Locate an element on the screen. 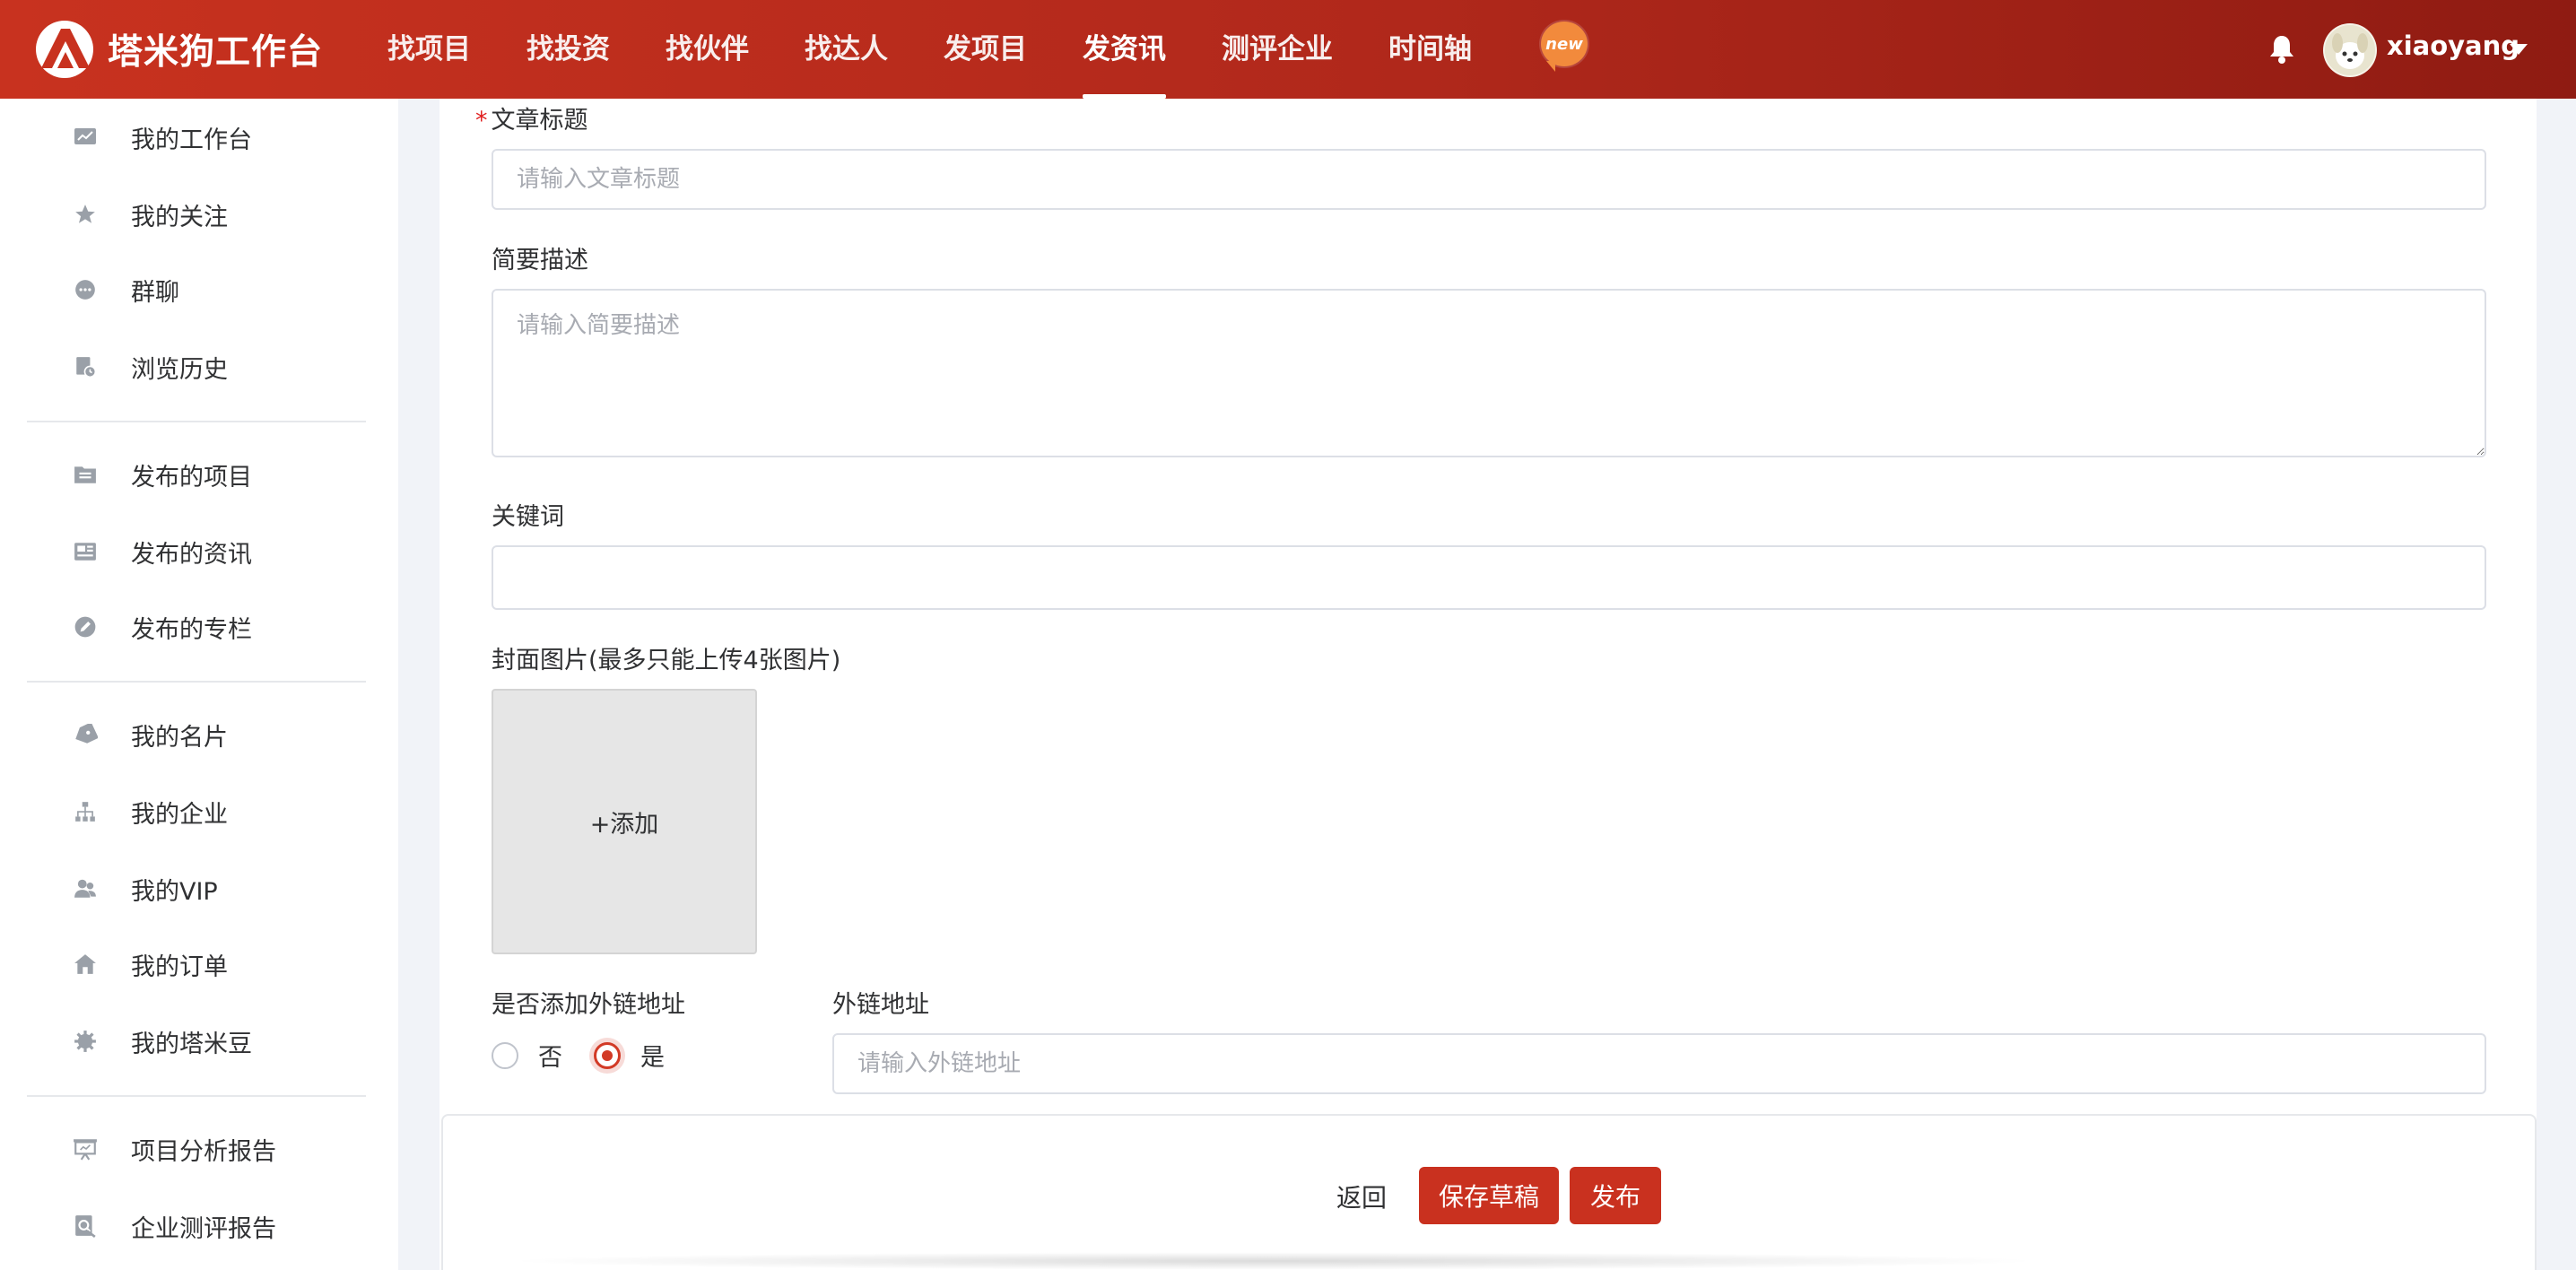  save-draft-button: 保存草稿 is located at coordinates (1489, 1195).